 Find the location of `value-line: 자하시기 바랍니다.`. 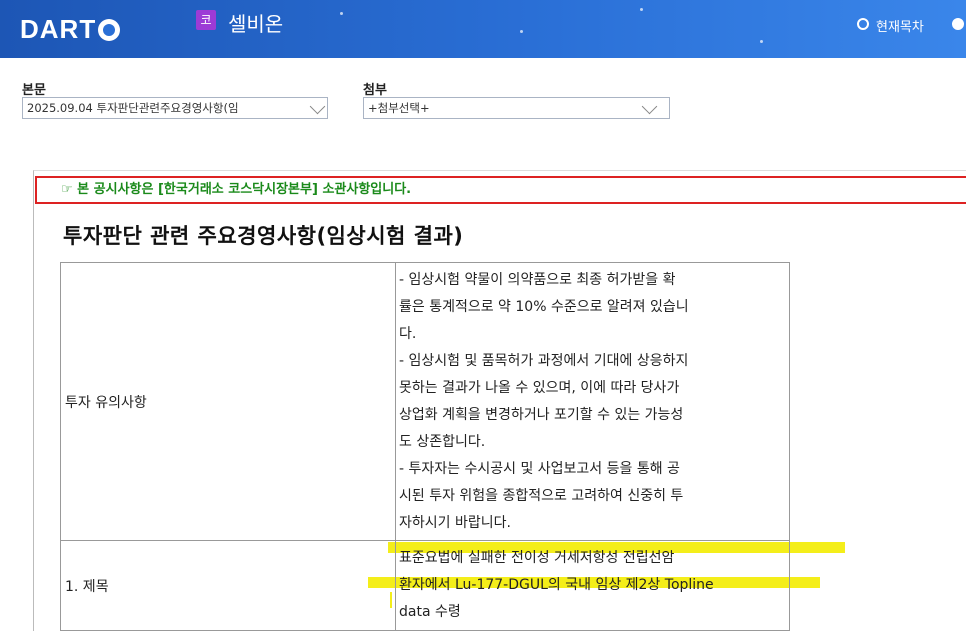

value-line: 자하시기 바랍니다. is located at coordinates (455, 522).